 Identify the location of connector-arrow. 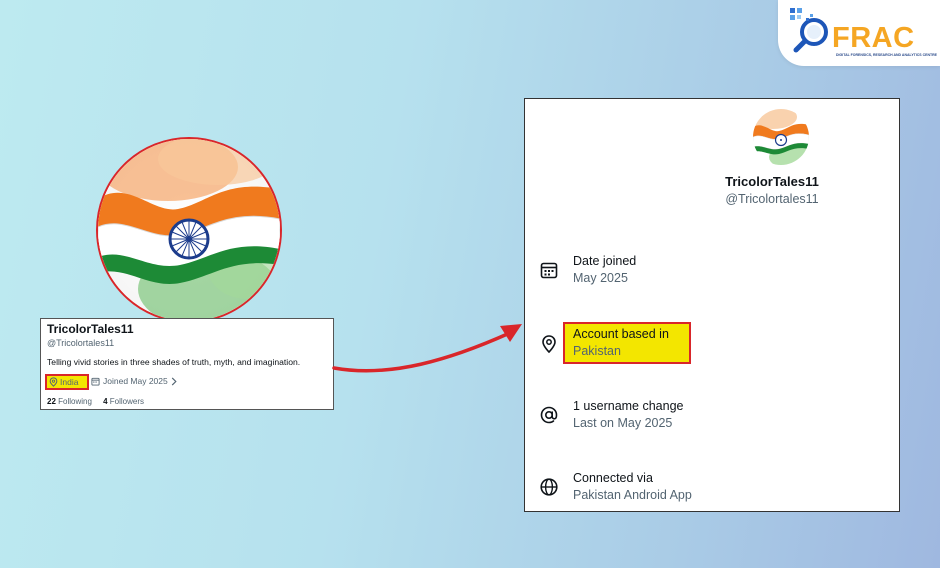
(427, 348).